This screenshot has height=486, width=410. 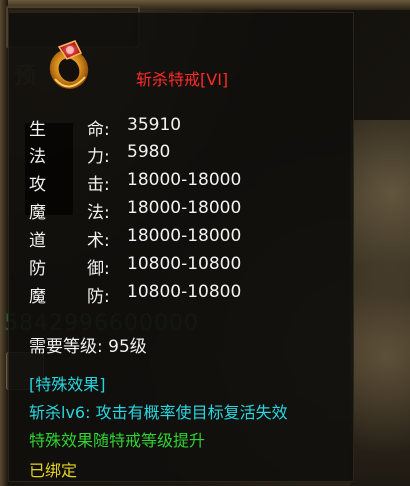 I want to click on stat-label-char2: 防:, so click(x=98, y=297).